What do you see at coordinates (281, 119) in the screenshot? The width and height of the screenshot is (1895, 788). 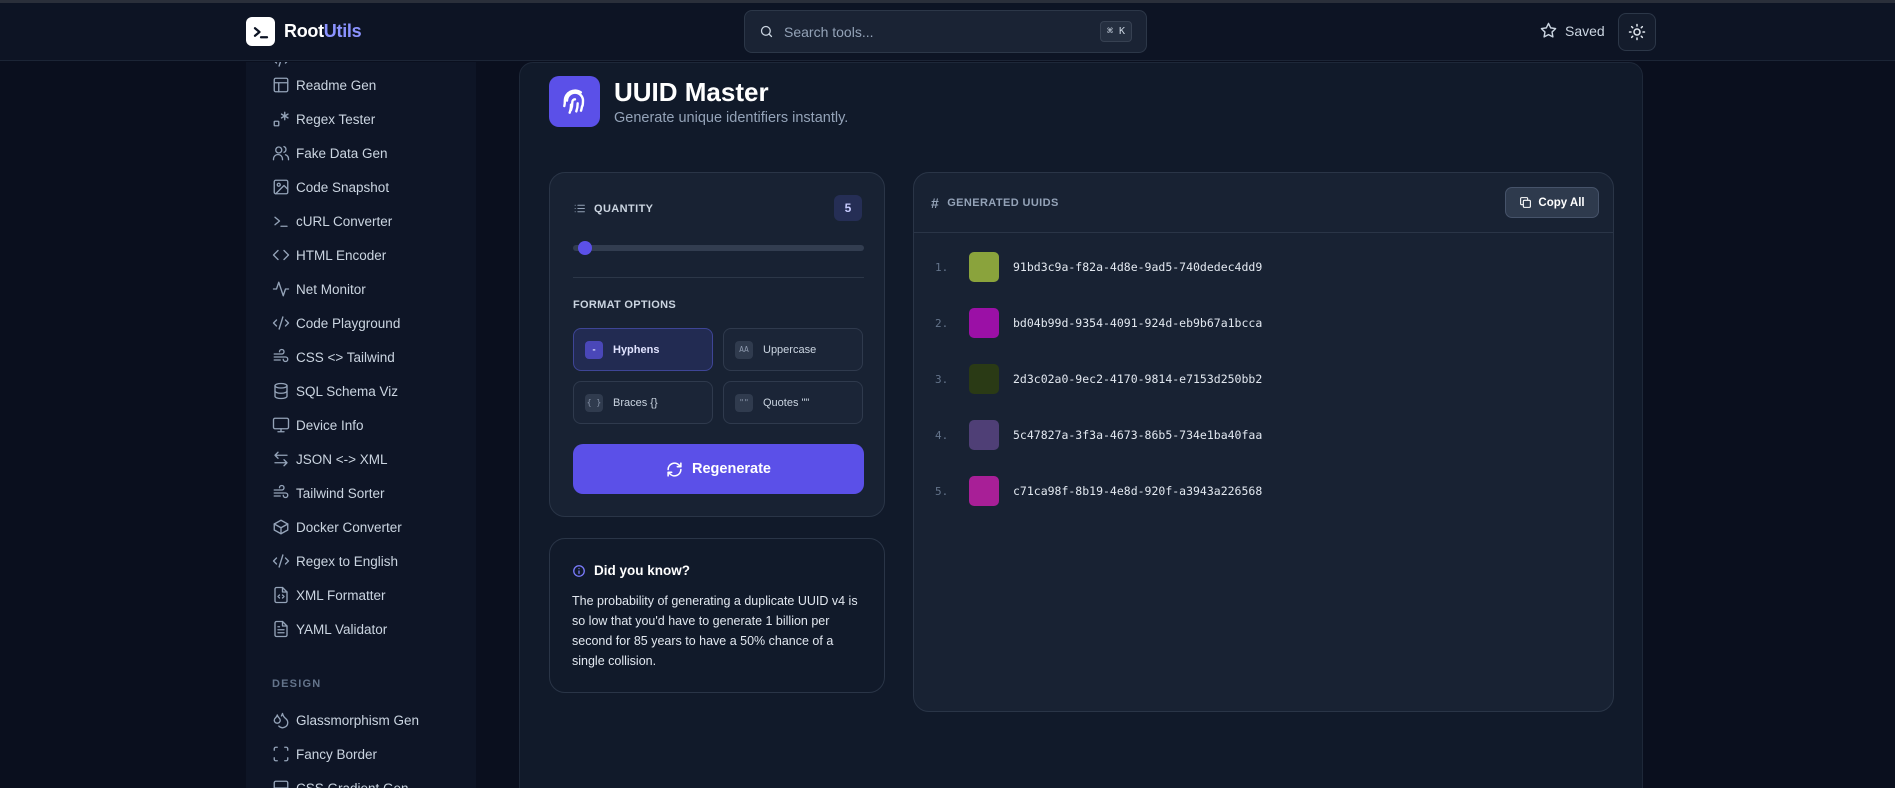 I see `regex-icon` at bounding box center [281, 119].